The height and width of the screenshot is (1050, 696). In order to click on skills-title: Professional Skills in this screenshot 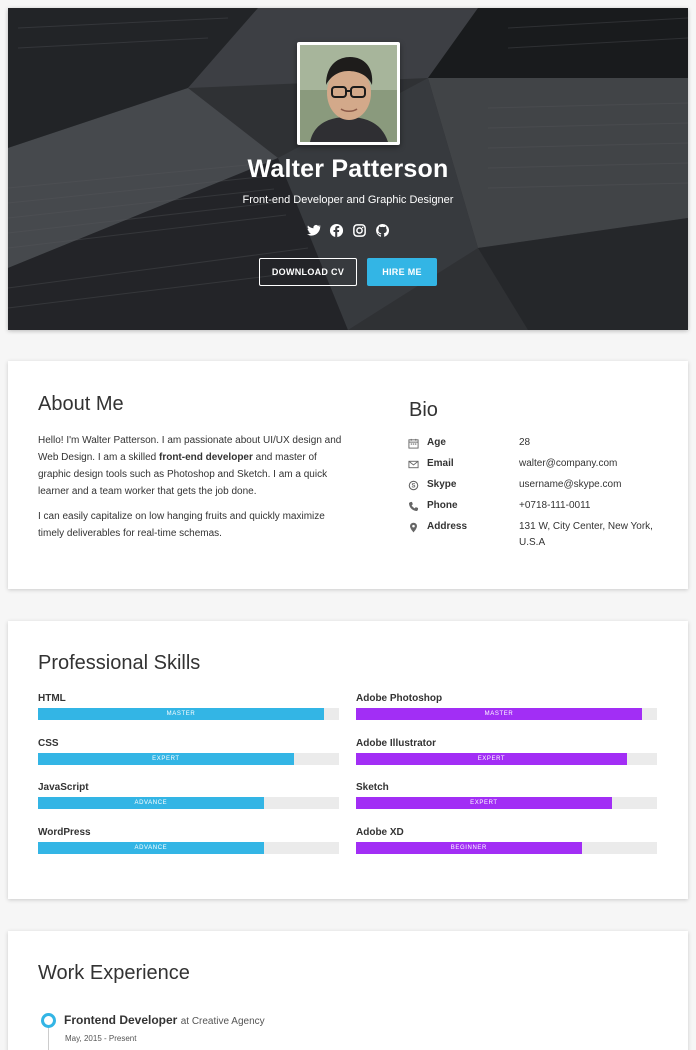, I will do `click(119, 663)`.